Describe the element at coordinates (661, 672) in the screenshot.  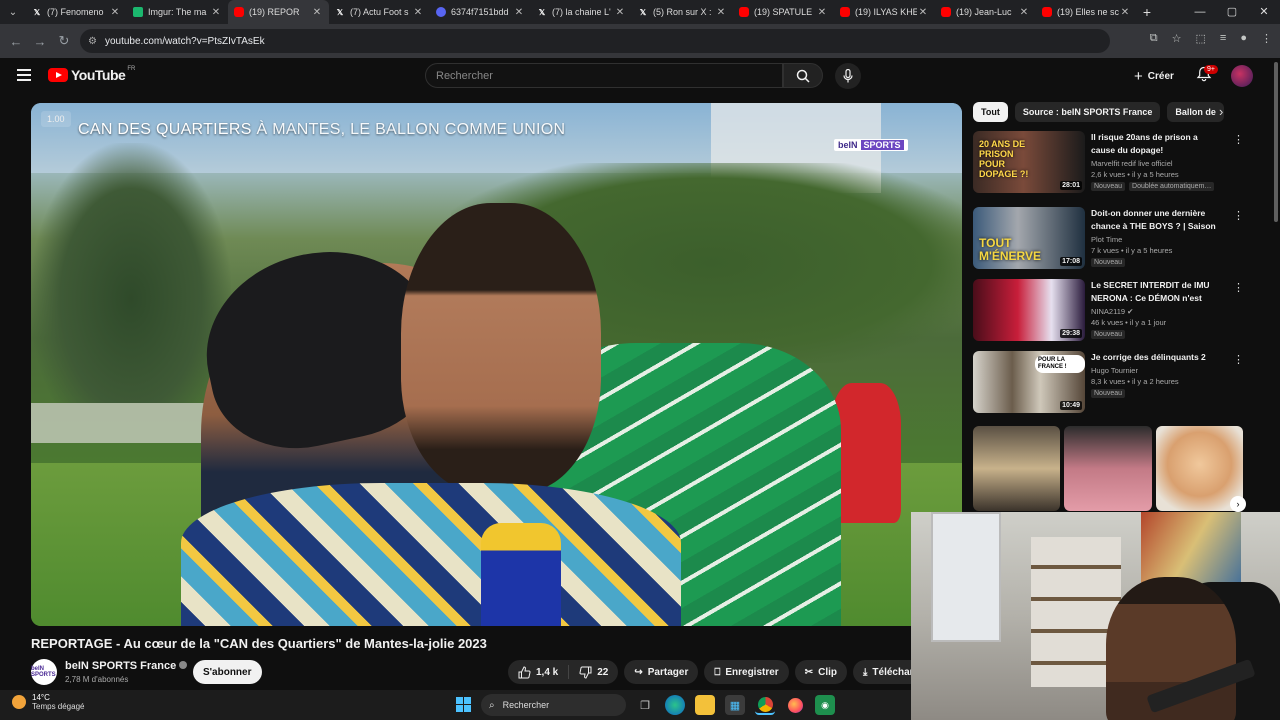
I see `share-button: ↪ Partager` at that location.